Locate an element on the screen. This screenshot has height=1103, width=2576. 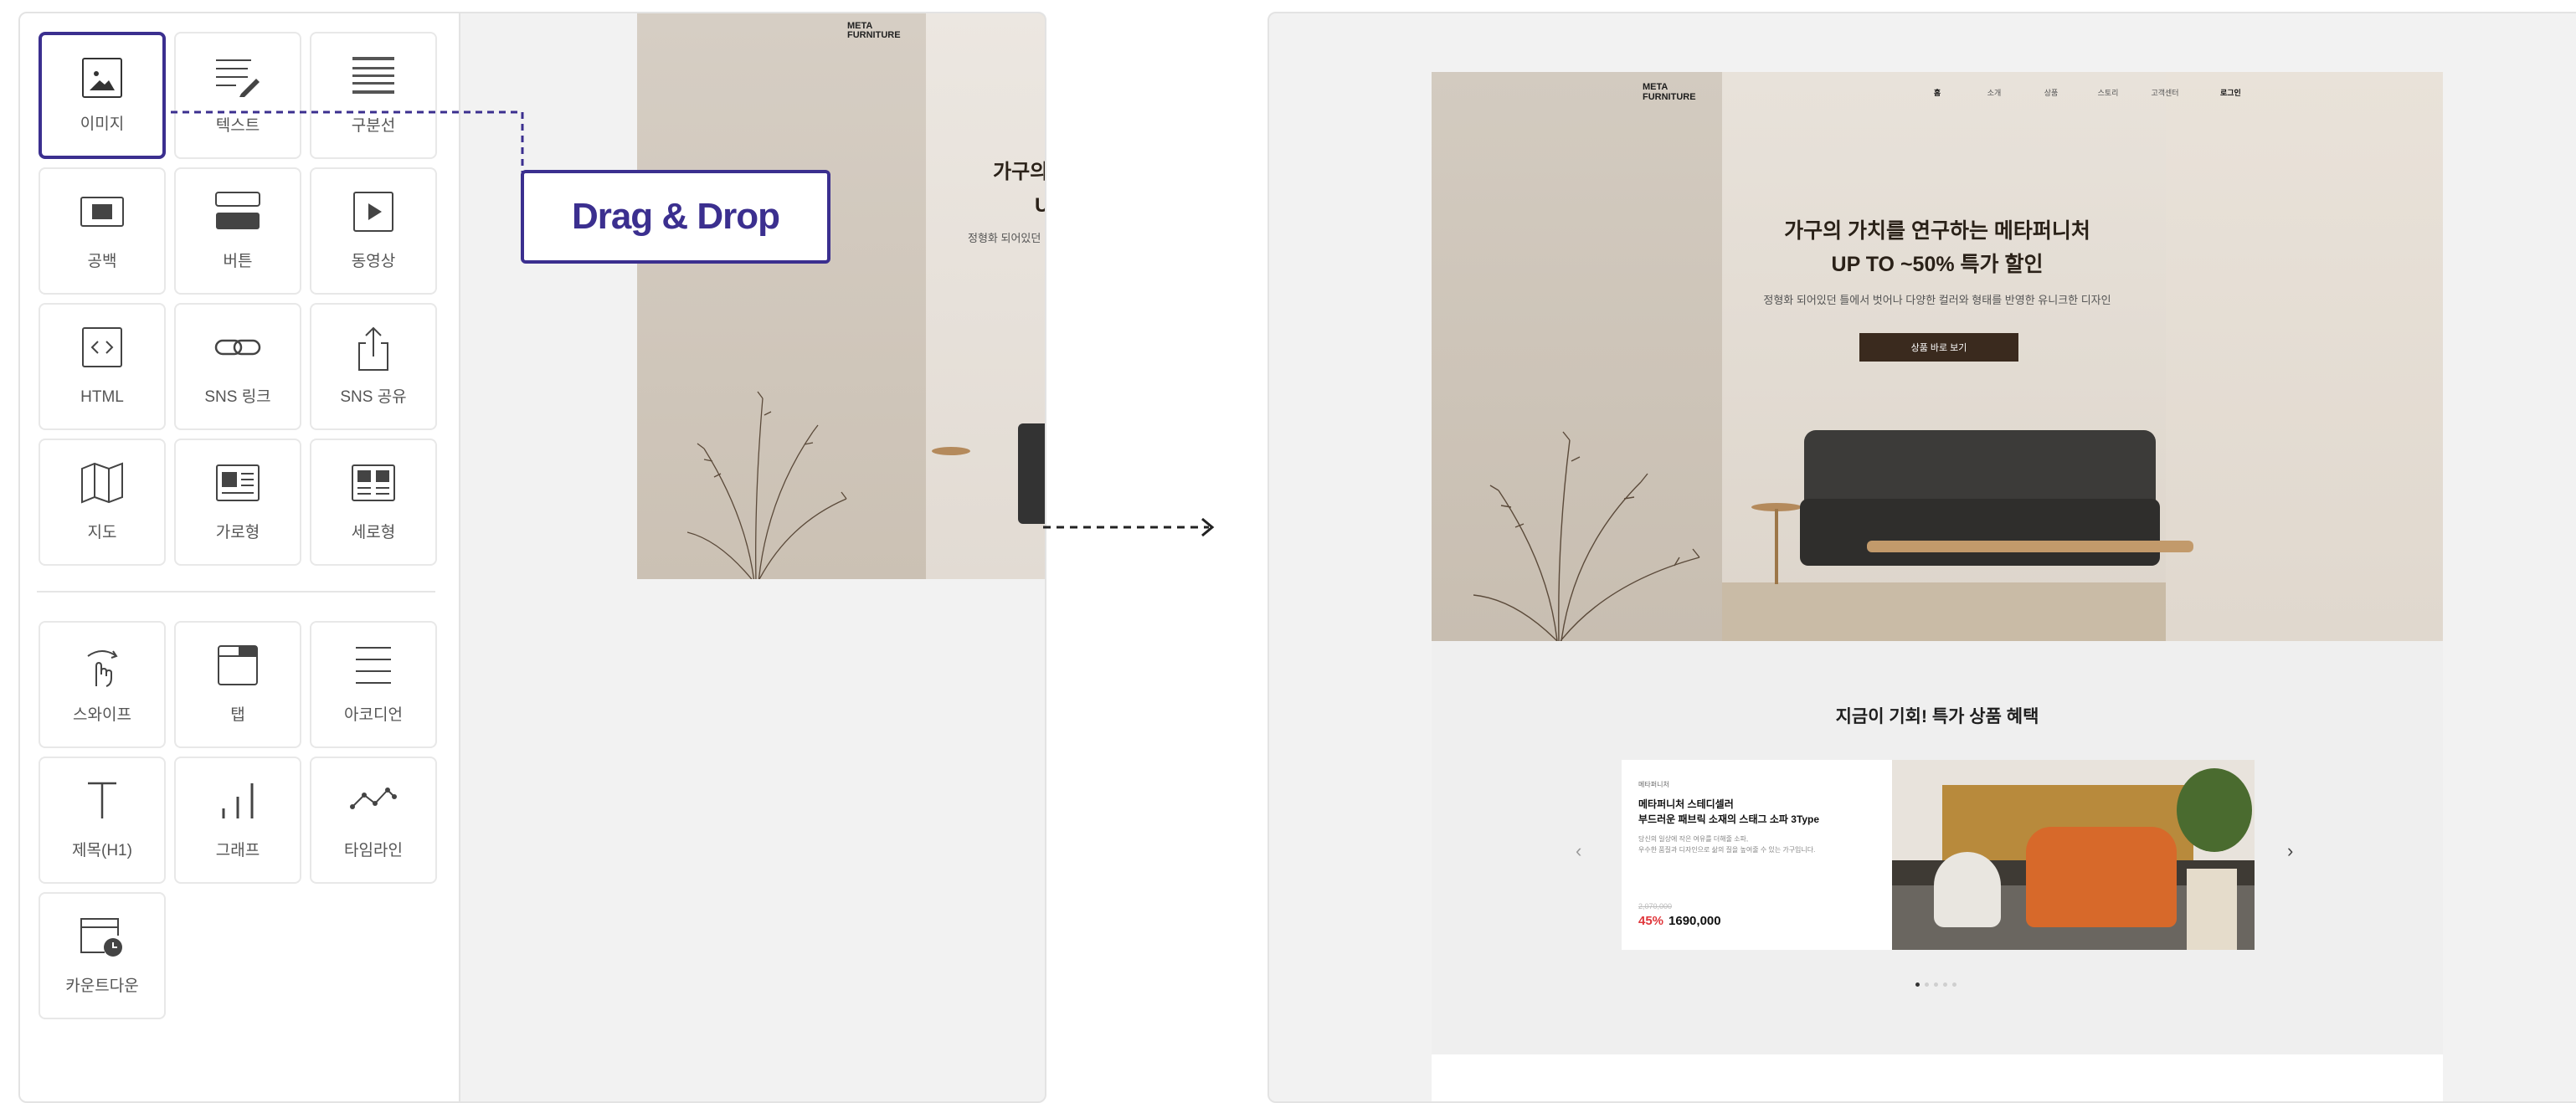
tile-accordion: 아코디언 is located at coordinates (374, 684).